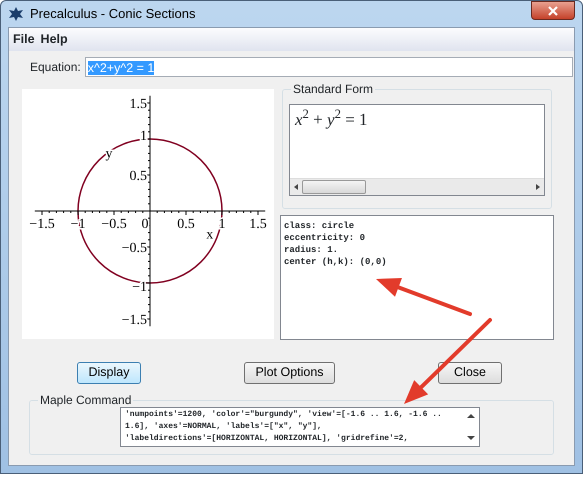  Describe the element at coordinates (336, 262) in the screenshot. I see `property-line: center (h,k): (0,0)` at that location.